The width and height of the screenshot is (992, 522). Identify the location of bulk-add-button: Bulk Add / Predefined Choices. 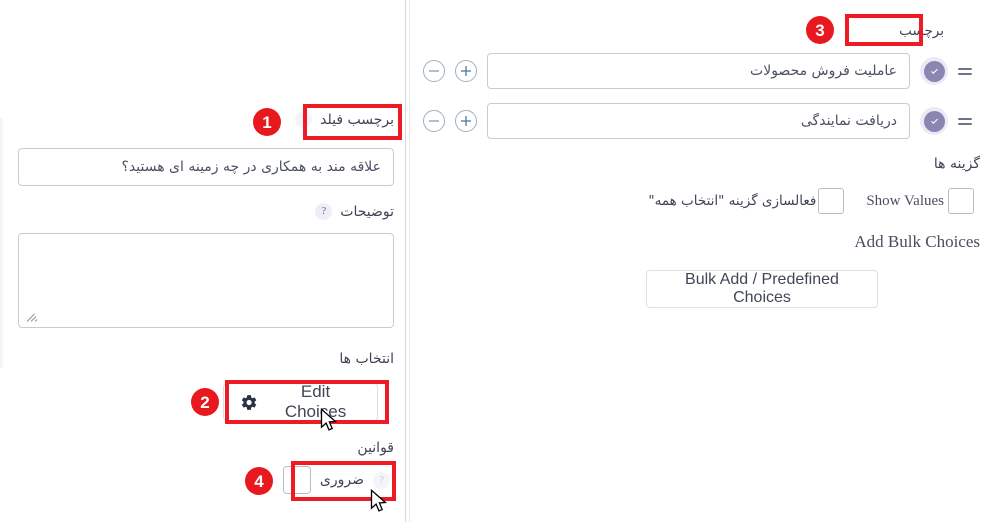
(762, 289).